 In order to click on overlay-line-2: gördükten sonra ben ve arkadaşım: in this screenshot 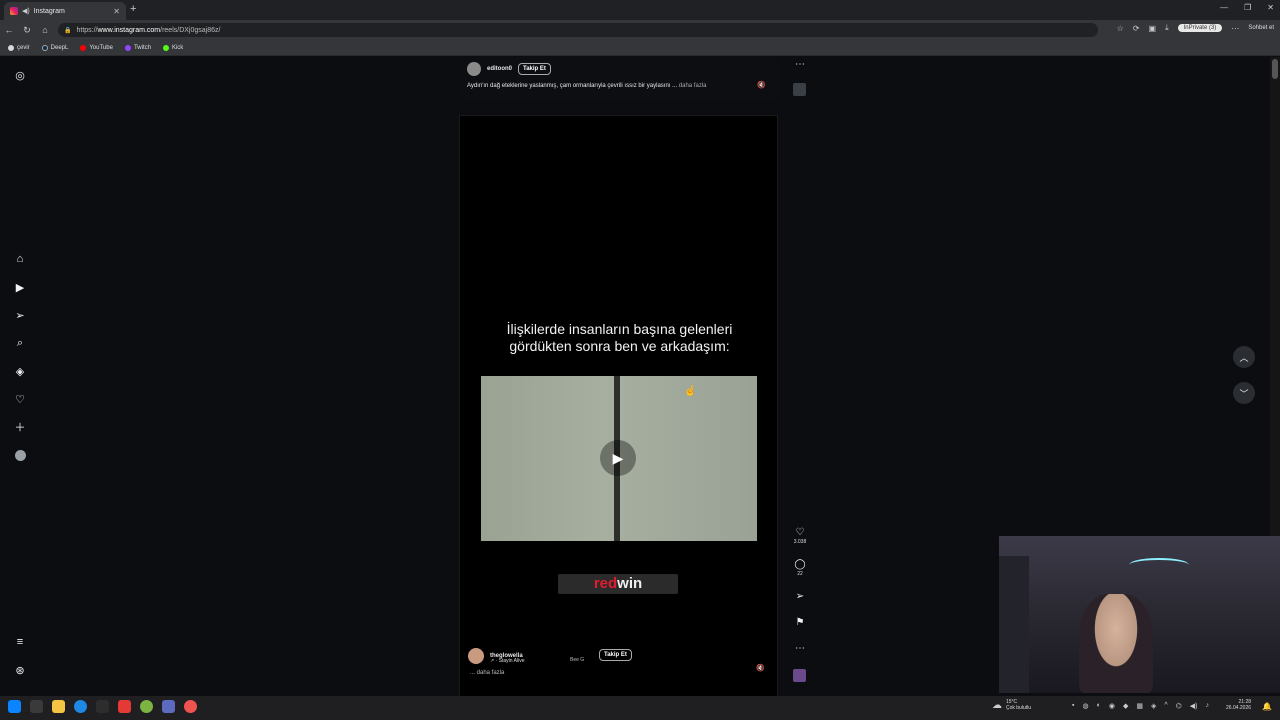, I will do `click(619, 346)`.